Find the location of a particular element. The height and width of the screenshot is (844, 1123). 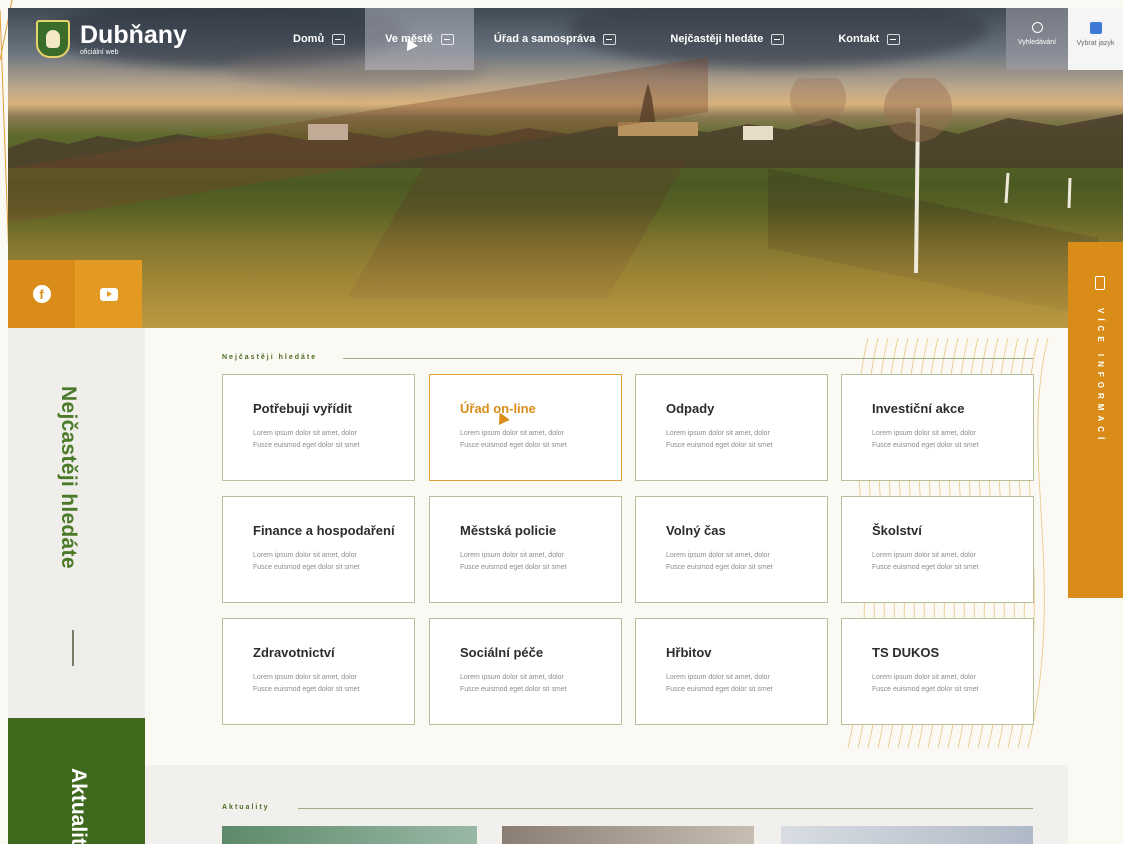

translate-icon is located at coordinates (1095, 28).